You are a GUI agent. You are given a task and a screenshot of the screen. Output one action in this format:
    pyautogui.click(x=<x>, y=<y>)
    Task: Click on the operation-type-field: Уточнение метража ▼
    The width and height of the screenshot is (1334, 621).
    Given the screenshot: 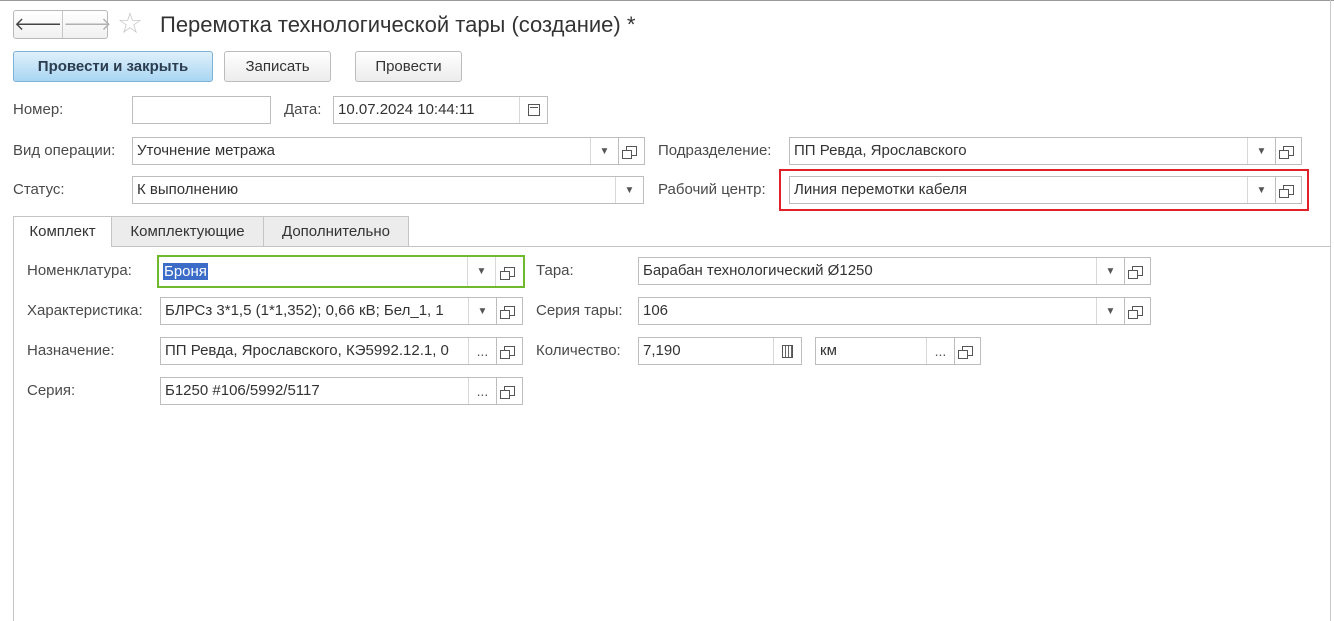 What is the action you would take?
    pyautogui.click(x=375, y=151)
    